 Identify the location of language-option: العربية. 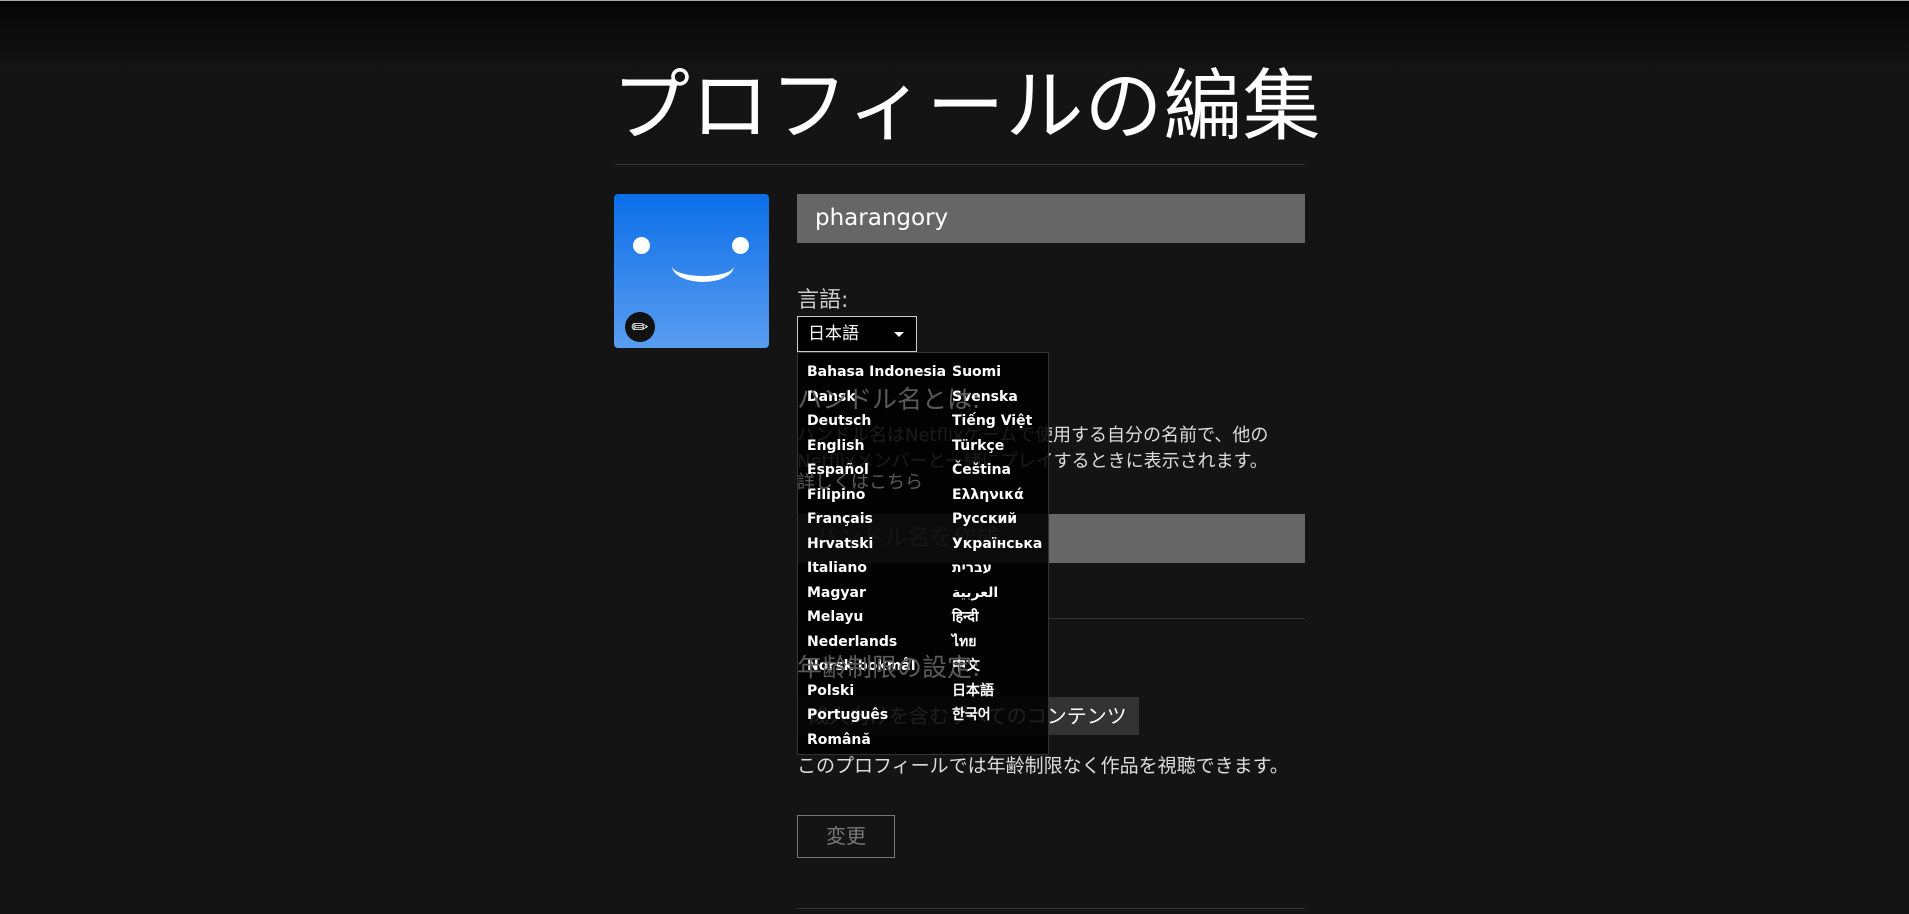
(997, 593).